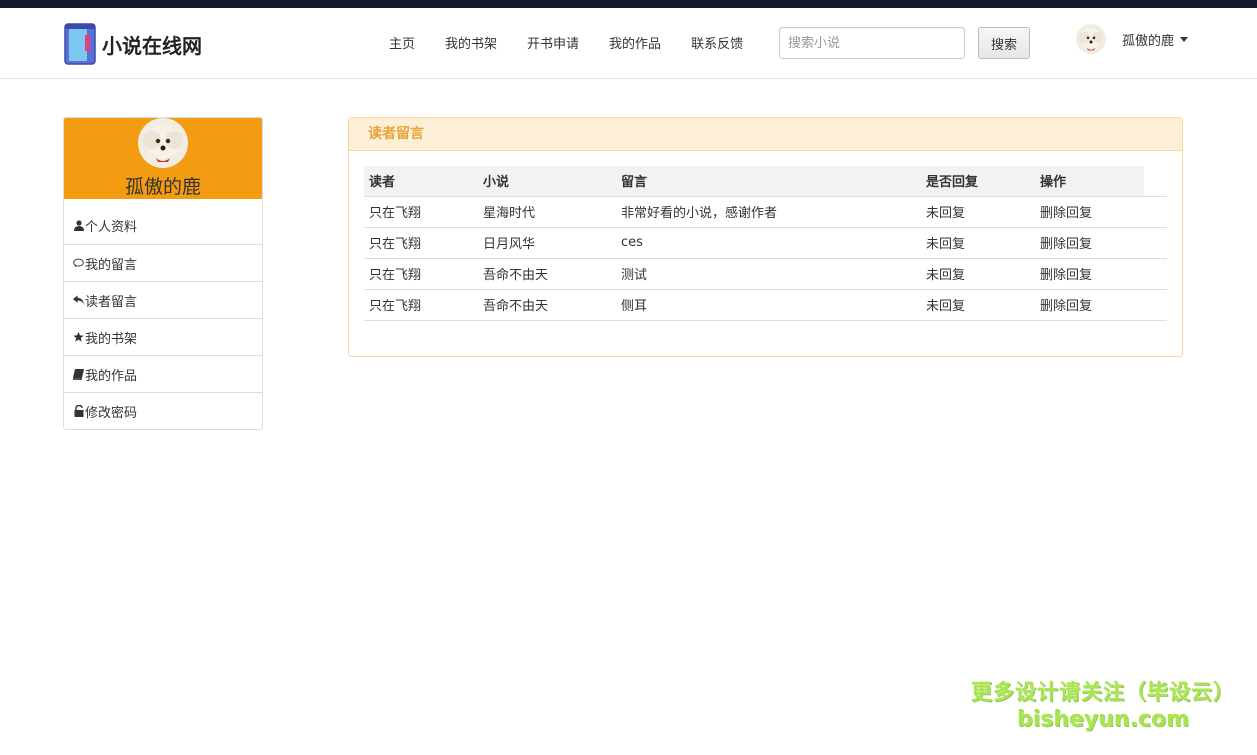 This screenshot has width=1257, height=755. I want to click on cell-message: 测试, so click(768, 273).